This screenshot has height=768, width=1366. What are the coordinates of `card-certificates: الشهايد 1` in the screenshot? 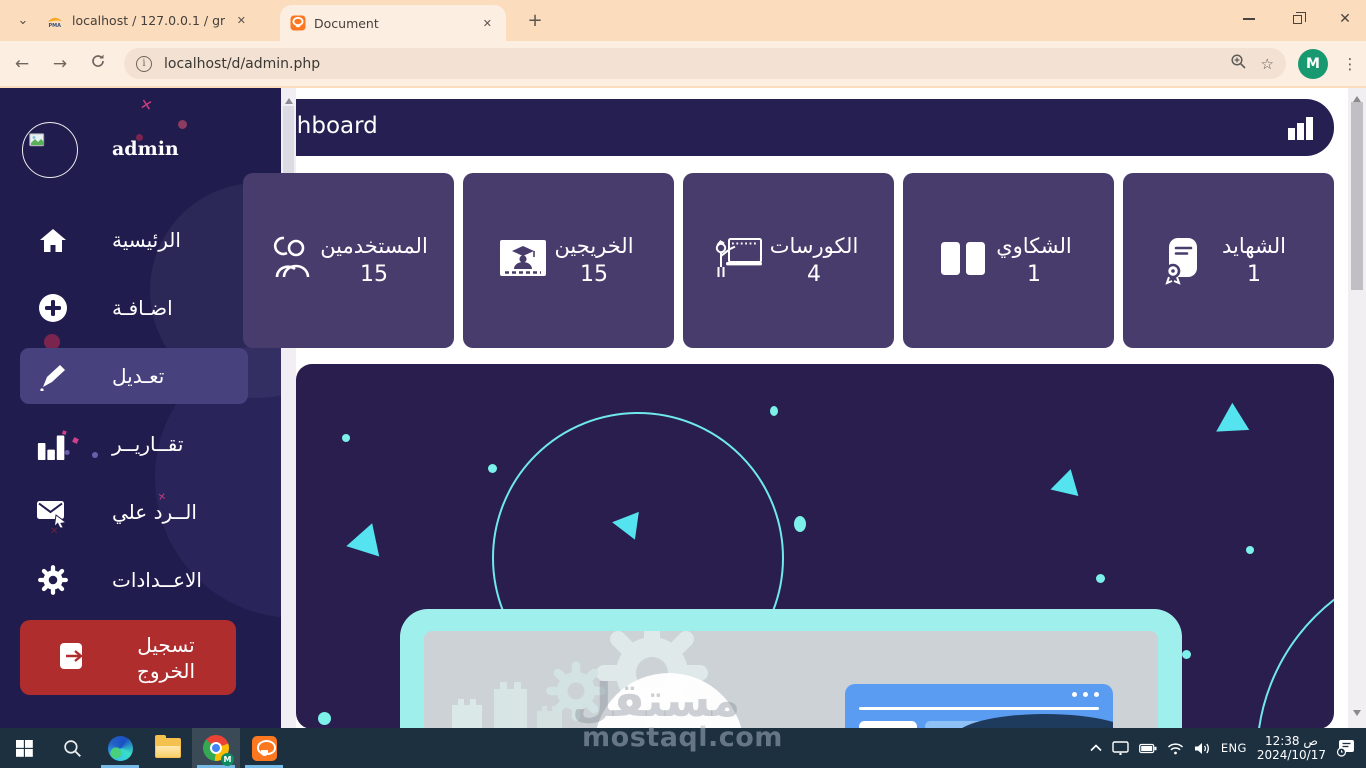 It's located at (1228, 260).